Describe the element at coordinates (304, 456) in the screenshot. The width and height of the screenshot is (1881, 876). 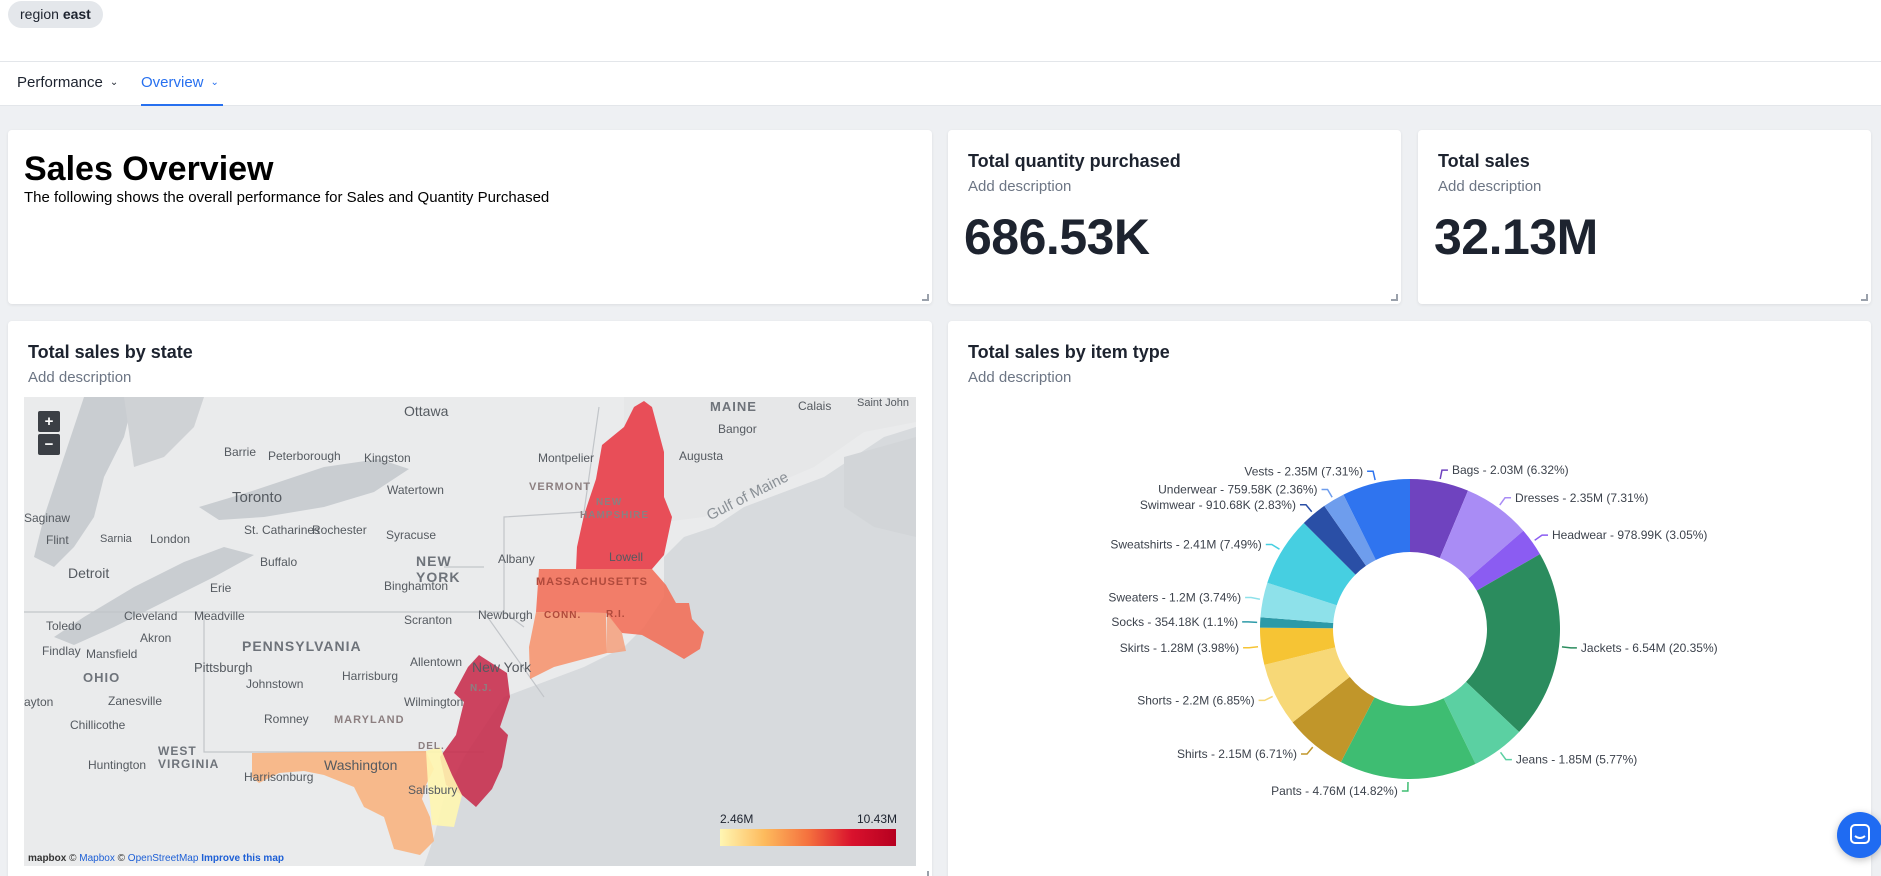
I see `map-place-label: Peterborough` at that location.